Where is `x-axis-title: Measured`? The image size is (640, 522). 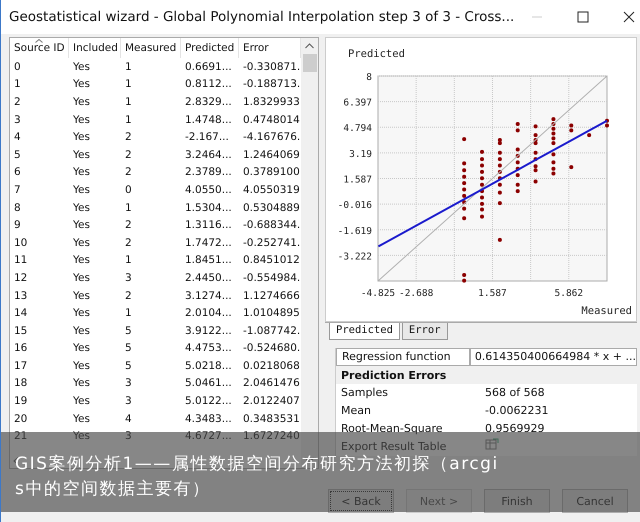 x-axis-title: Measured is located at coordinates (606, 311).